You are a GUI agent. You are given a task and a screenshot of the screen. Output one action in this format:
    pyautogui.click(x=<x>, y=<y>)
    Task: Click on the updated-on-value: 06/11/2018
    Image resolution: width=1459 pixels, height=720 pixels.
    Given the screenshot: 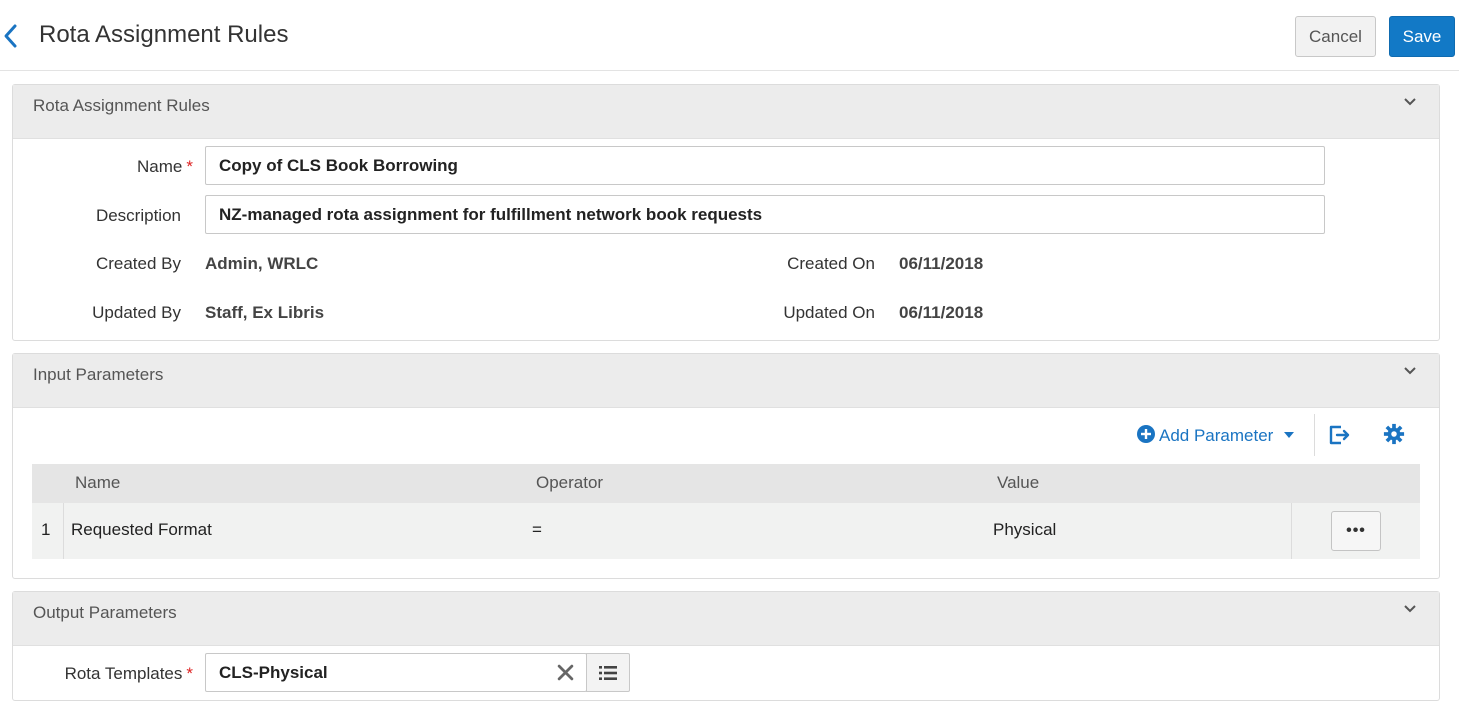 What is the action you would take?
    pyautogui.click(x=941, y=312)
    